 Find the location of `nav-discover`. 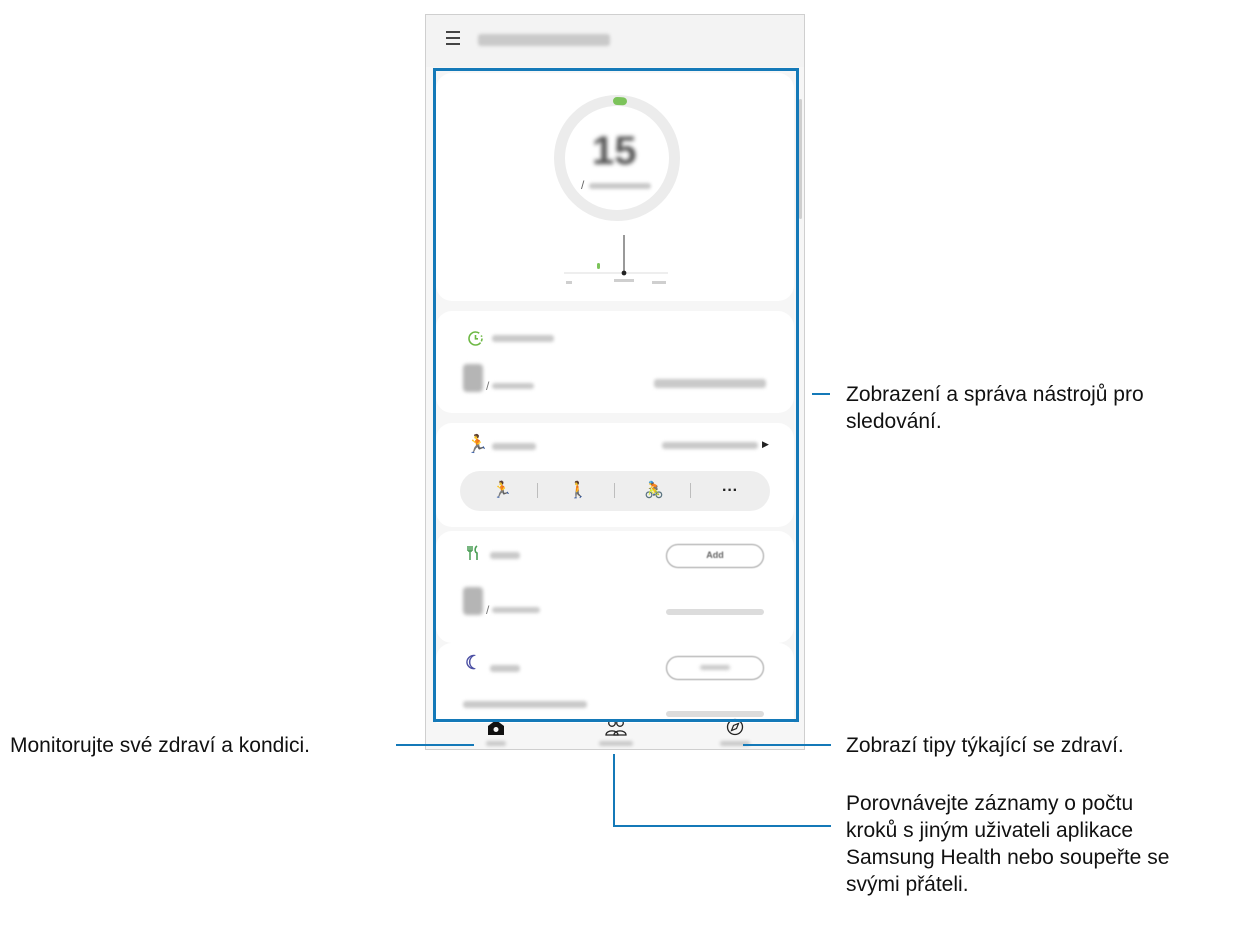

nav-discover is located at coordinates (735, 732).